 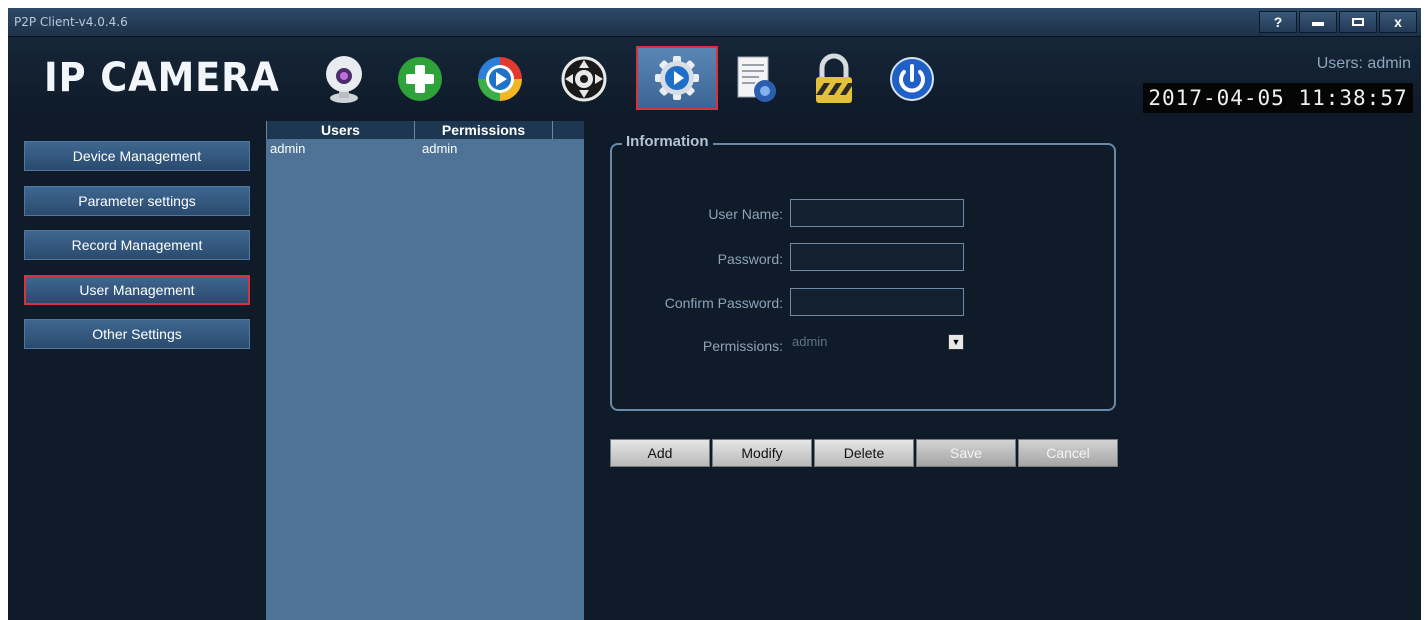 I want to click on information-legend: Information, so click(x=667, y=141).